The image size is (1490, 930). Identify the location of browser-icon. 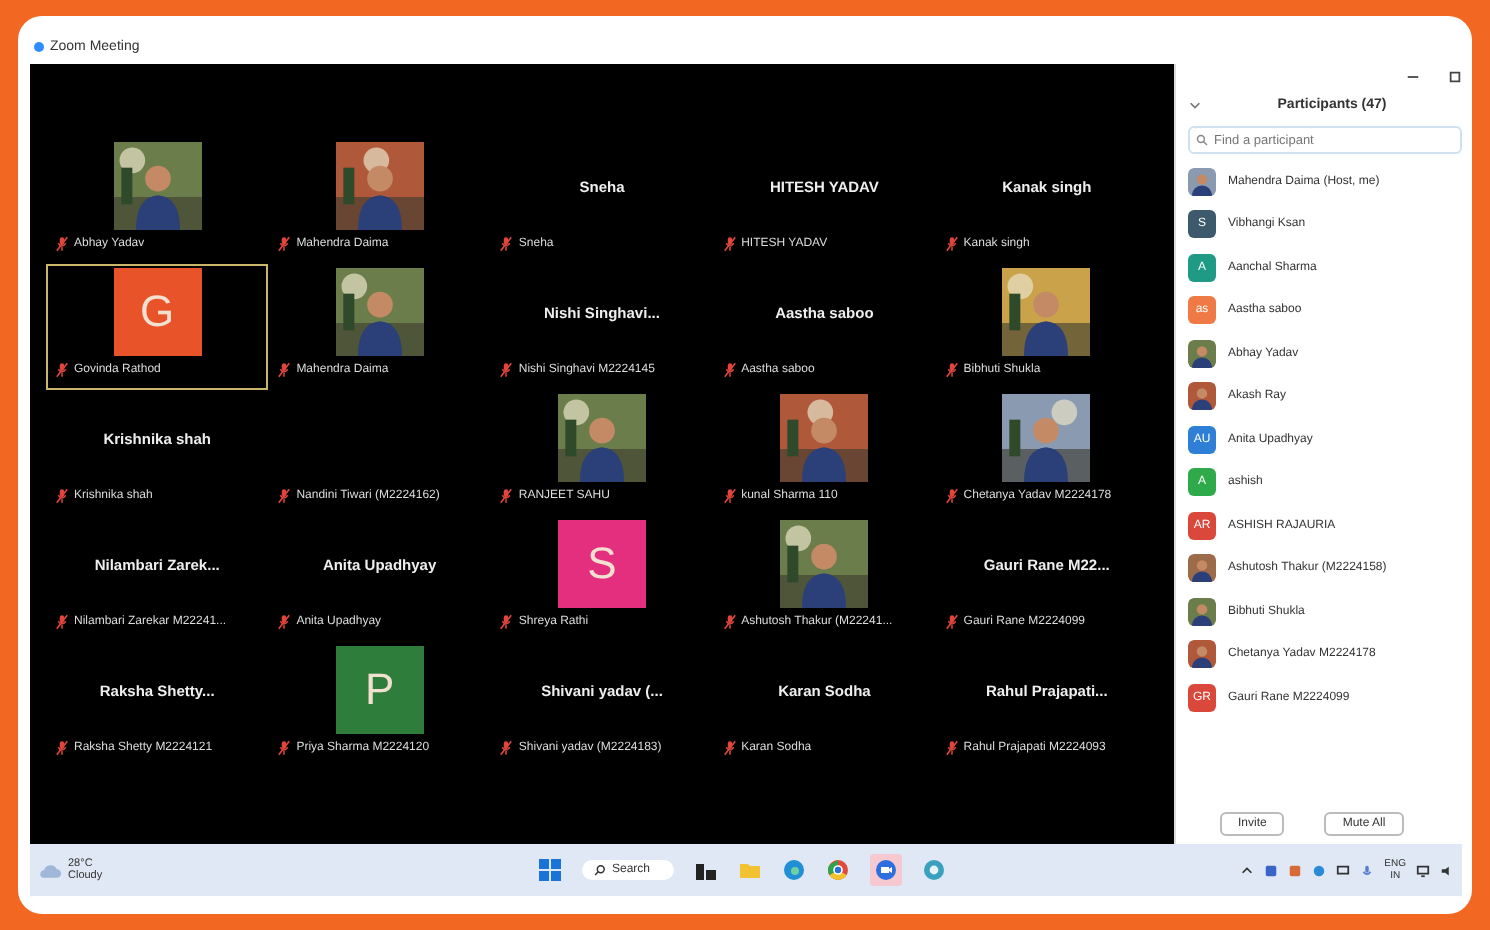
(794, 870).